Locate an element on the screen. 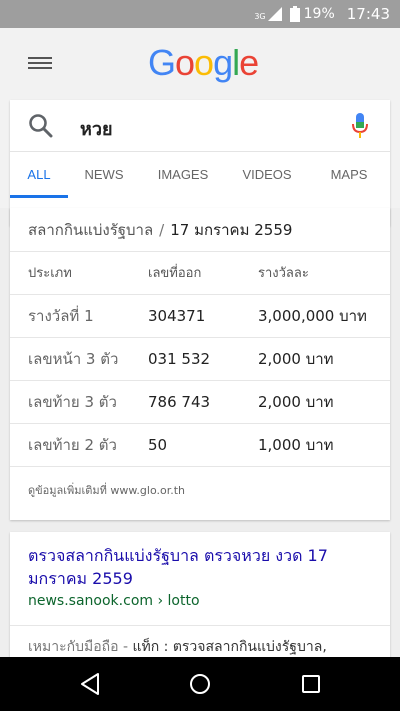  snippet-text: แท็ก : ตรวจสลากกินแบ่งรัฐบาล, is located at coordinates (229, 647).